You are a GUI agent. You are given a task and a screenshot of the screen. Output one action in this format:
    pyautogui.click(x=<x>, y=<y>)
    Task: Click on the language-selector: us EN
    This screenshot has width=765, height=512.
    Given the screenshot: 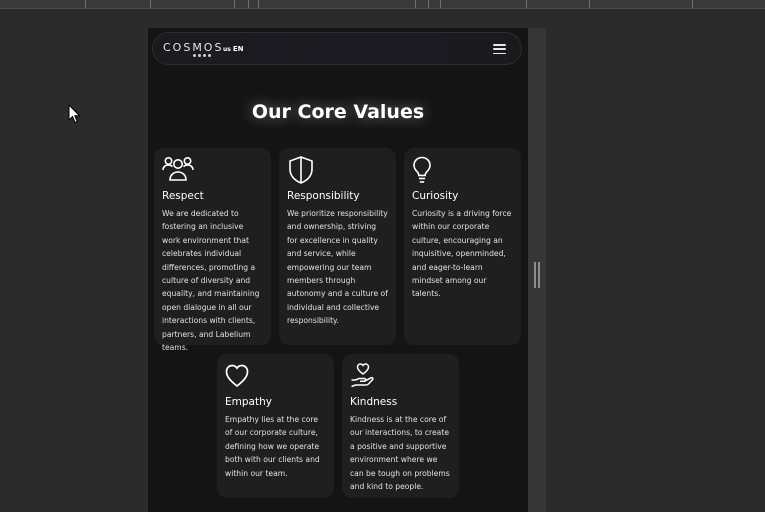 What is the action you would take?
    pyautogui.click(x=233, y=49)
    